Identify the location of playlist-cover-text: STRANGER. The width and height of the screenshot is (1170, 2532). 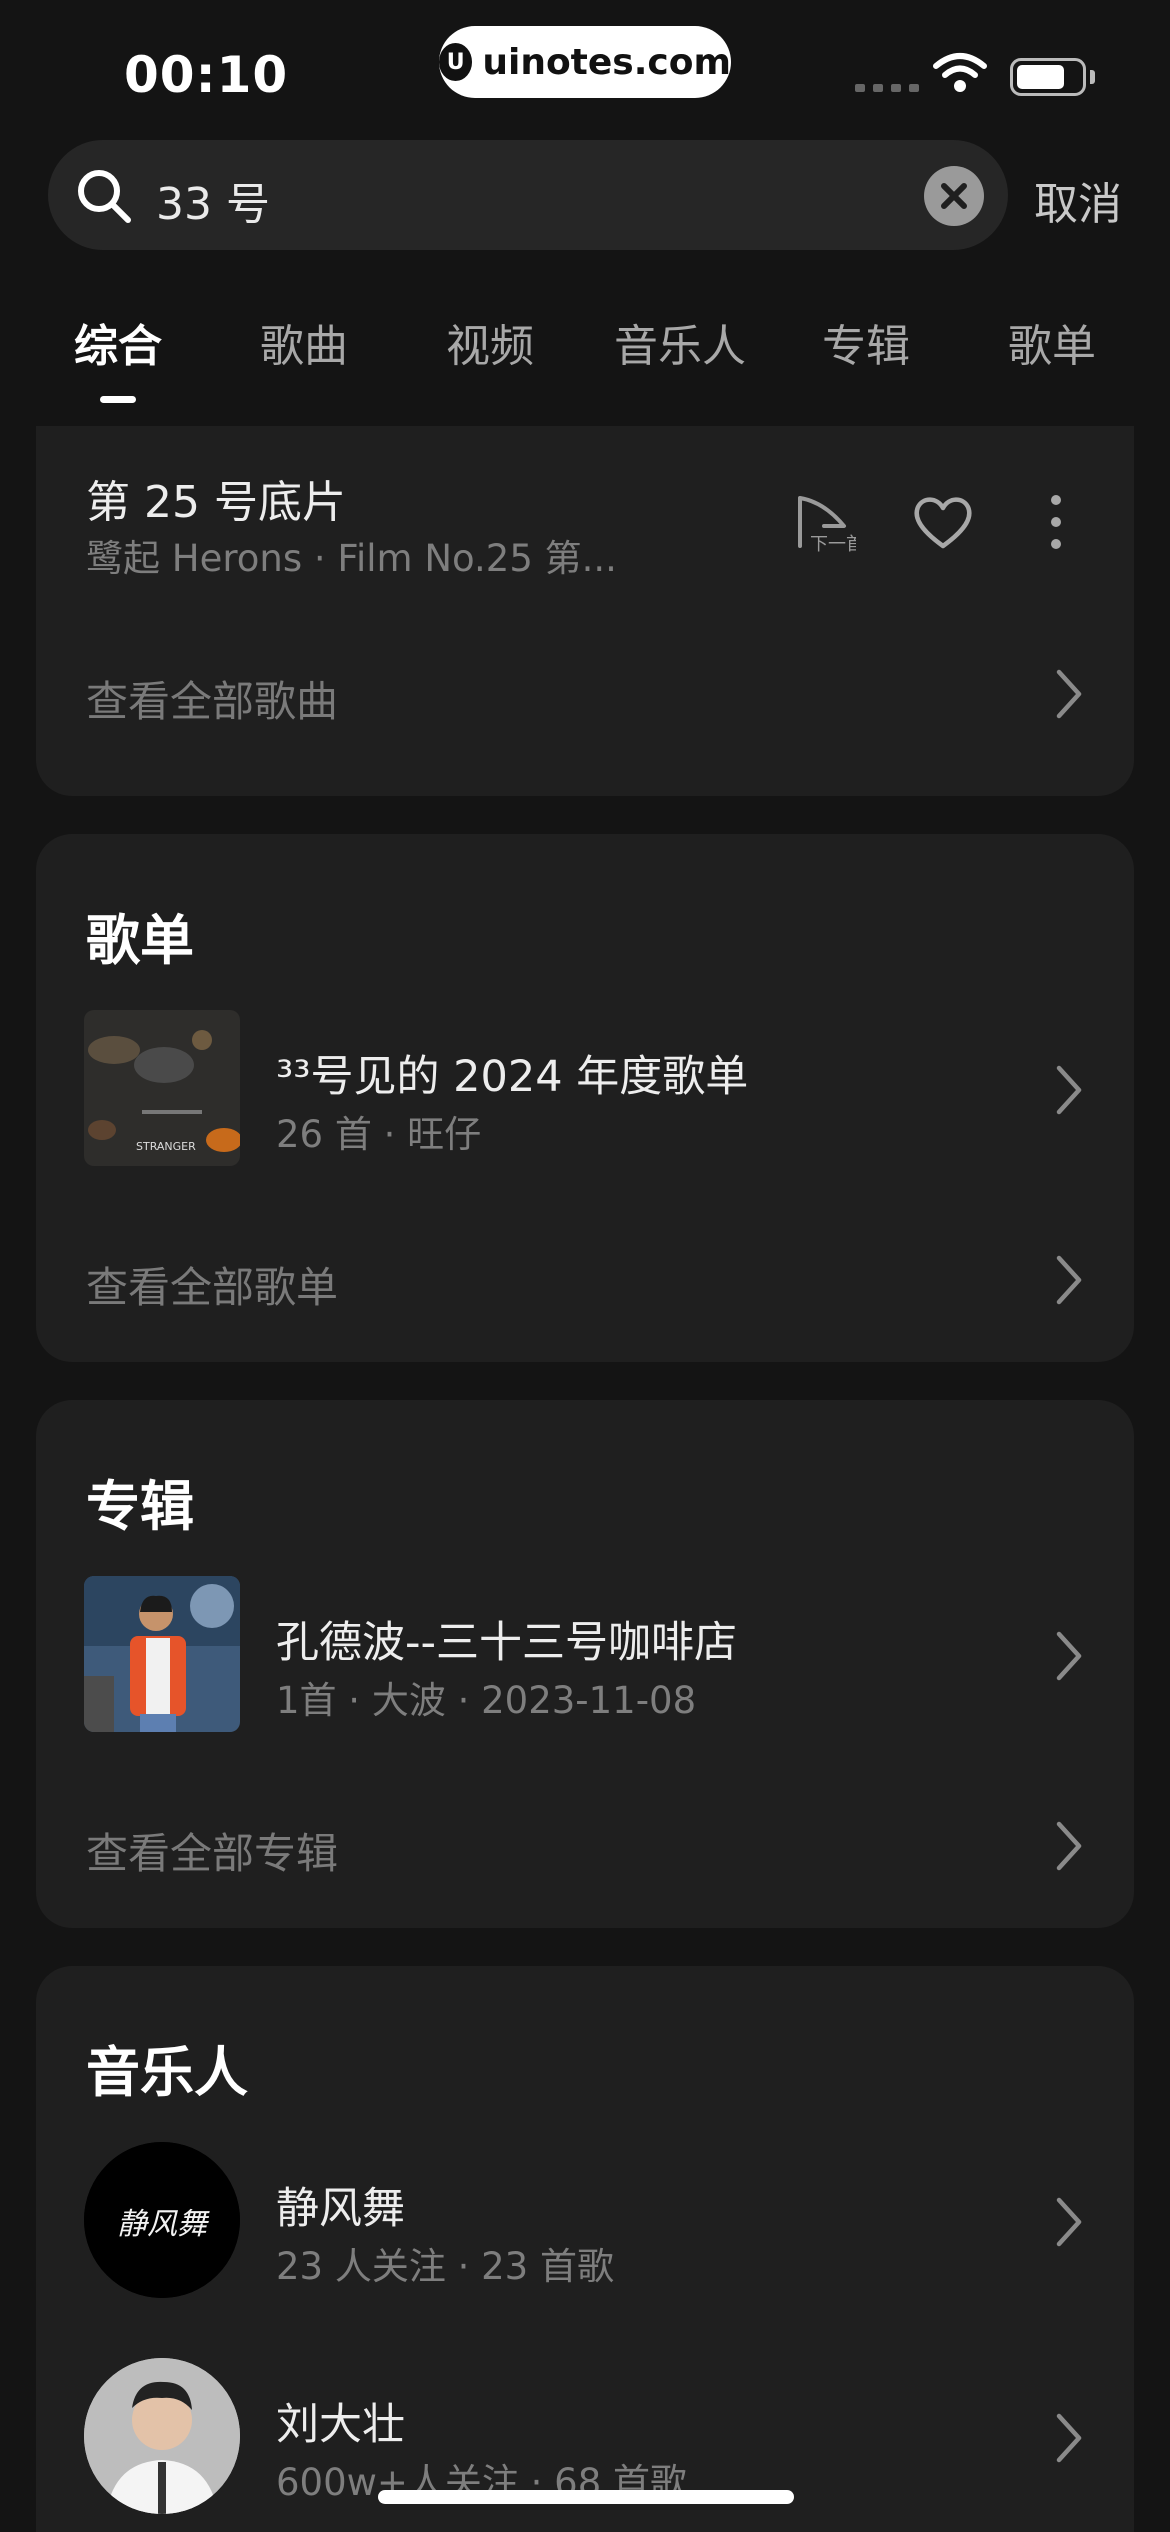
(166, 1146).